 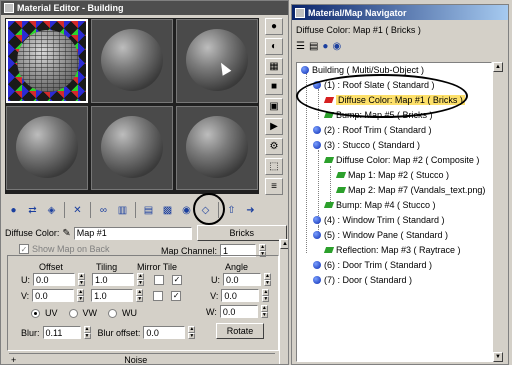 What do you see at coordinates (241, 233) in the screenshot?
I see `map-type-button: Bricks` at bounding box center [241, 233].